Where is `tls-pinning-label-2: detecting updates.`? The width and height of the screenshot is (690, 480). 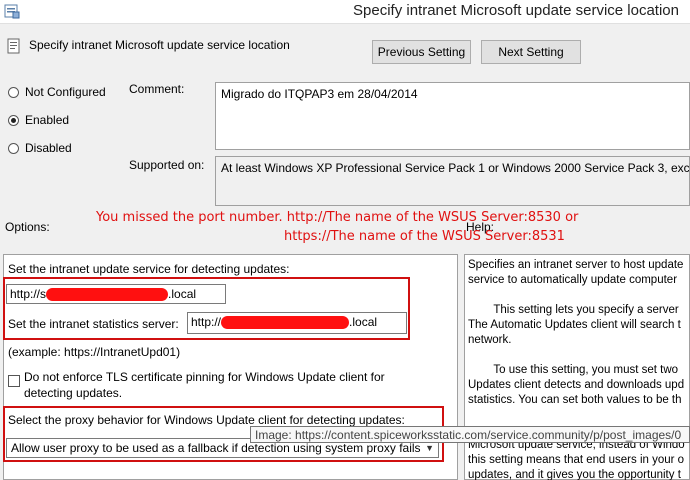
tls-pinning-label-2: detecting updates. is located at coordinates (73, 393).